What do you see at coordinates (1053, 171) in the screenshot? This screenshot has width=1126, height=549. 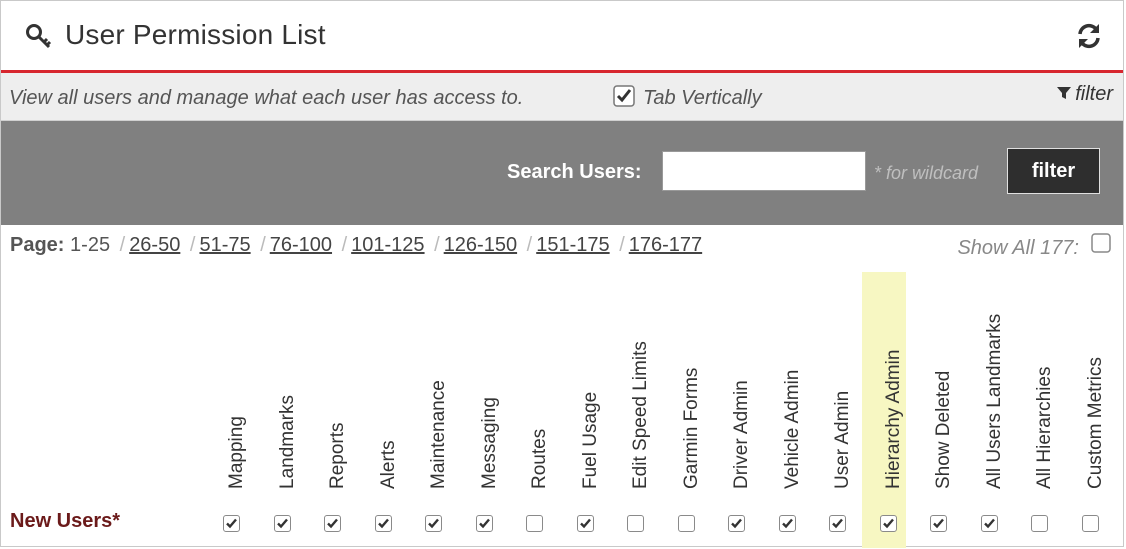 I see `filter-button: filter` at bounding box center [1053, 171].